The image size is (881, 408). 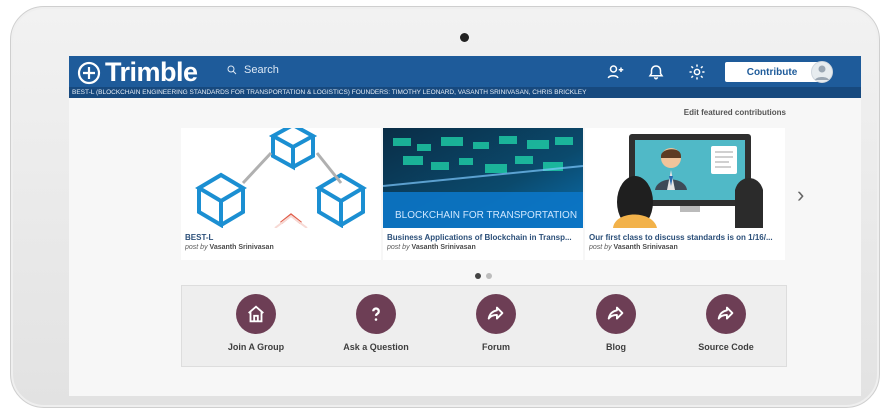 What do you see at coordinates (89, 72) in the screenshot?
I see `trimble-logo-icon` at bounding box center [89, 72].